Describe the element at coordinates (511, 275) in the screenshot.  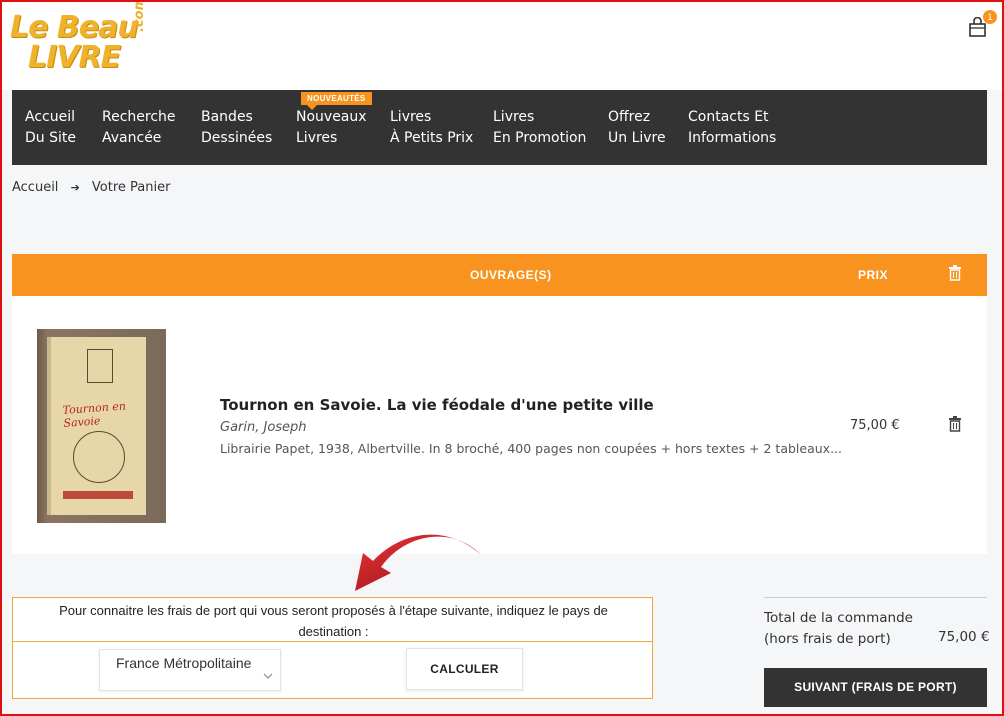
I see `column-works-header: OUVRAGE(S)` at that location.